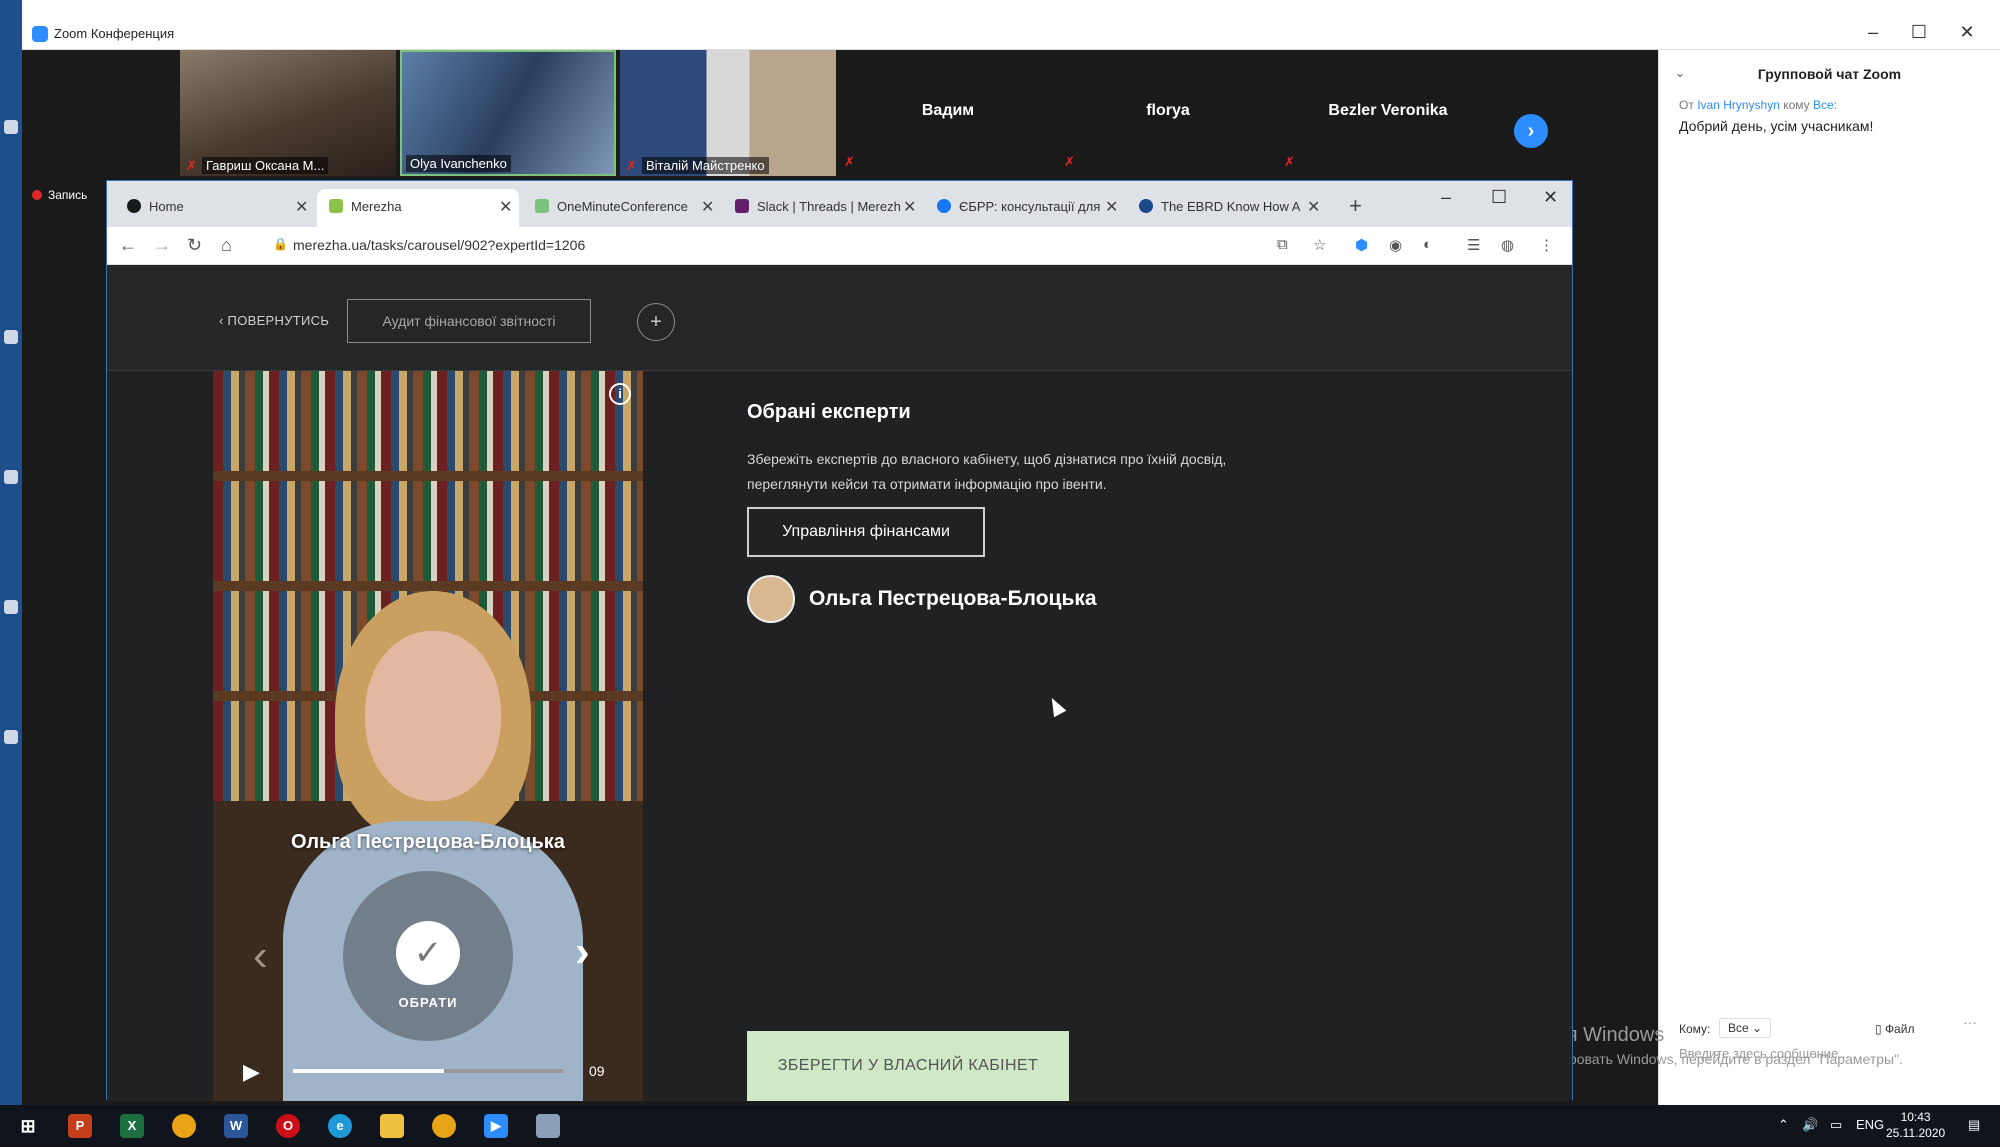 This screenshot has height=1147, width=2000. I want to click on tab-oneminuteconference: OneMinuteConference, so click(609, 208).